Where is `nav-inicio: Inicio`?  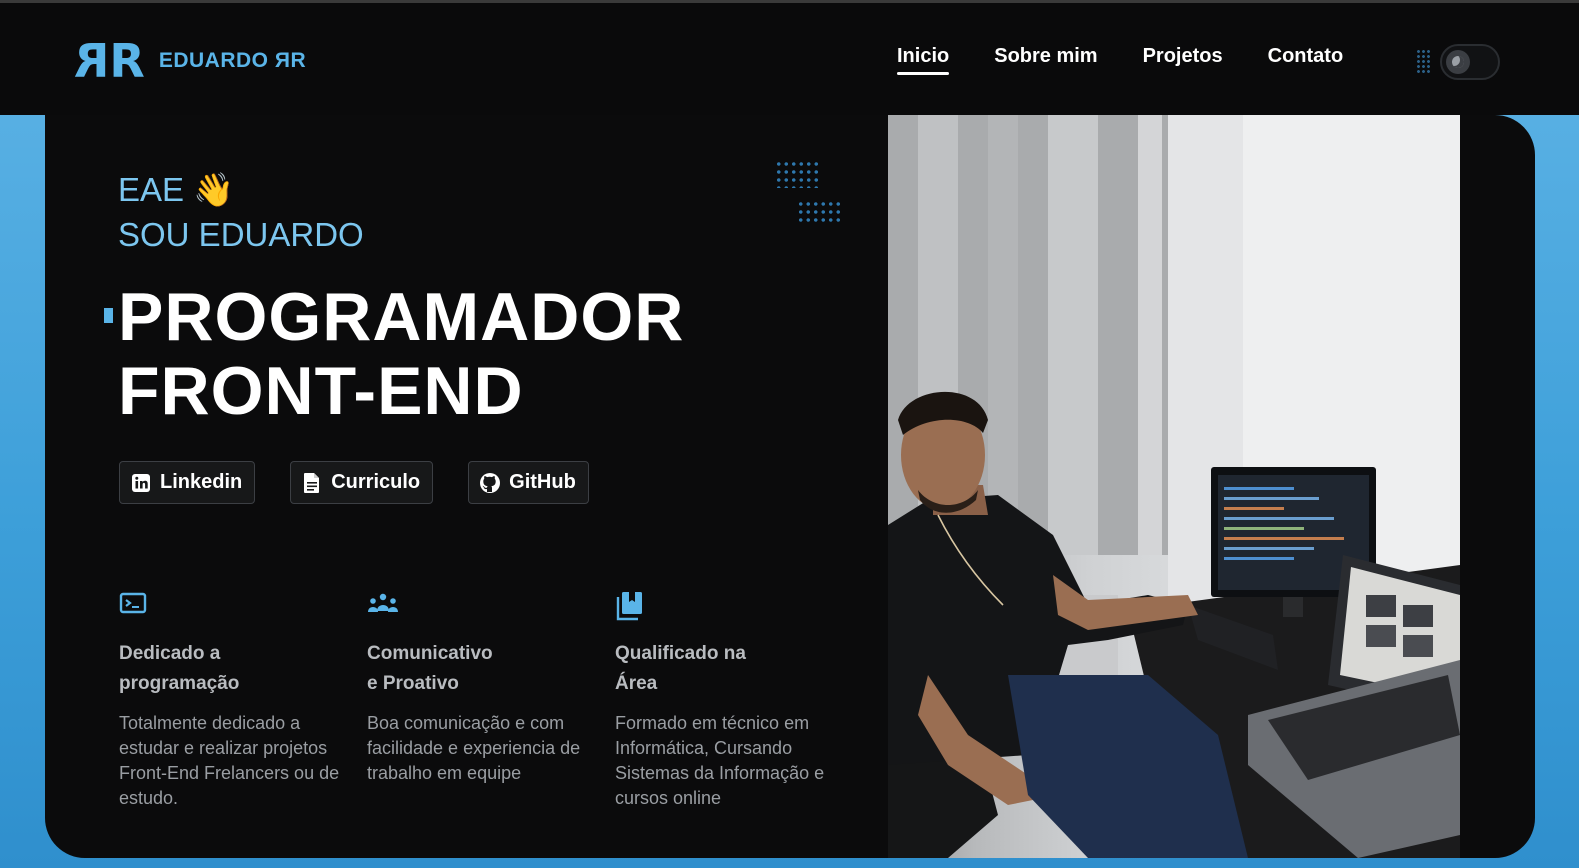 nav-inicio: Inicio is located at coordinates (923, 60).